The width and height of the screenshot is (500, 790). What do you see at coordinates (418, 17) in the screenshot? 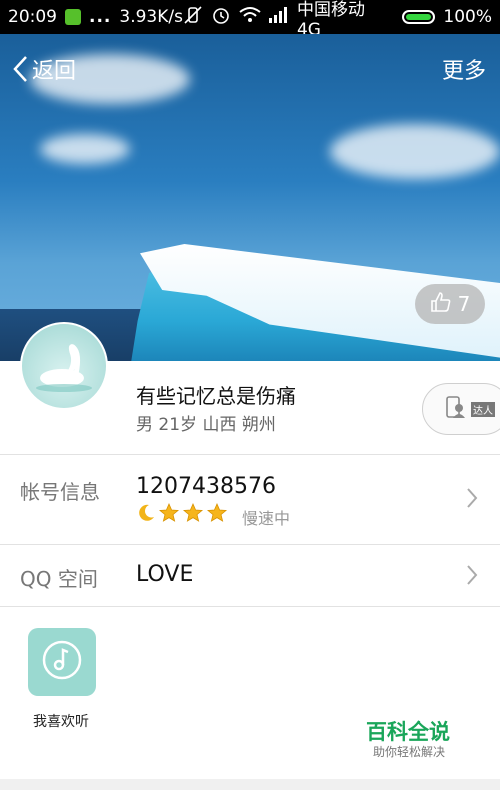
I see `battery-icon` at bounding box center [418, 17].